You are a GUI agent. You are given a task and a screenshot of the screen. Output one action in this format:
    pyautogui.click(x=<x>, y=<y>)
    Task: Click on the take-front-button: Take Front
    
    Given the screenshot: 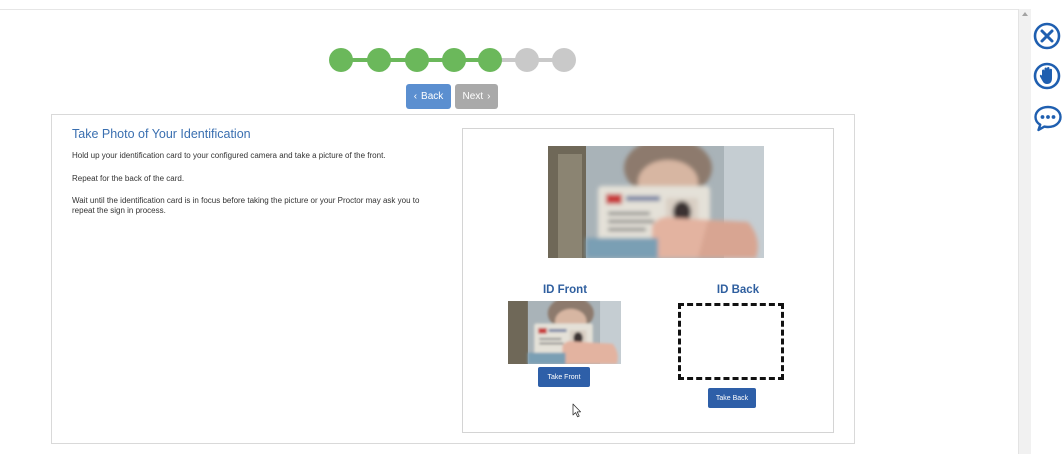 What is the action you would take?
    pyautogui.click(x=564, y=377)
    